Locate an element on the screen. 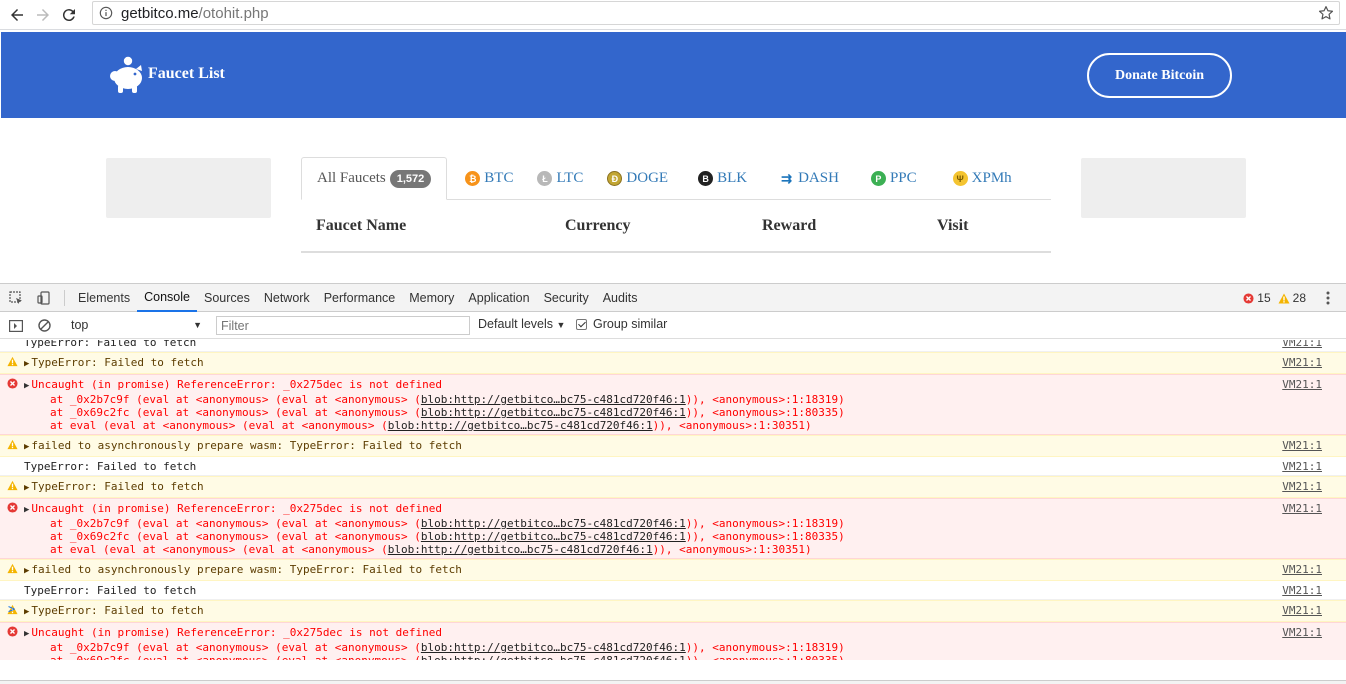 The image size is (1346, 684). tab-memory: Memory is located at coordinates (431, 298).